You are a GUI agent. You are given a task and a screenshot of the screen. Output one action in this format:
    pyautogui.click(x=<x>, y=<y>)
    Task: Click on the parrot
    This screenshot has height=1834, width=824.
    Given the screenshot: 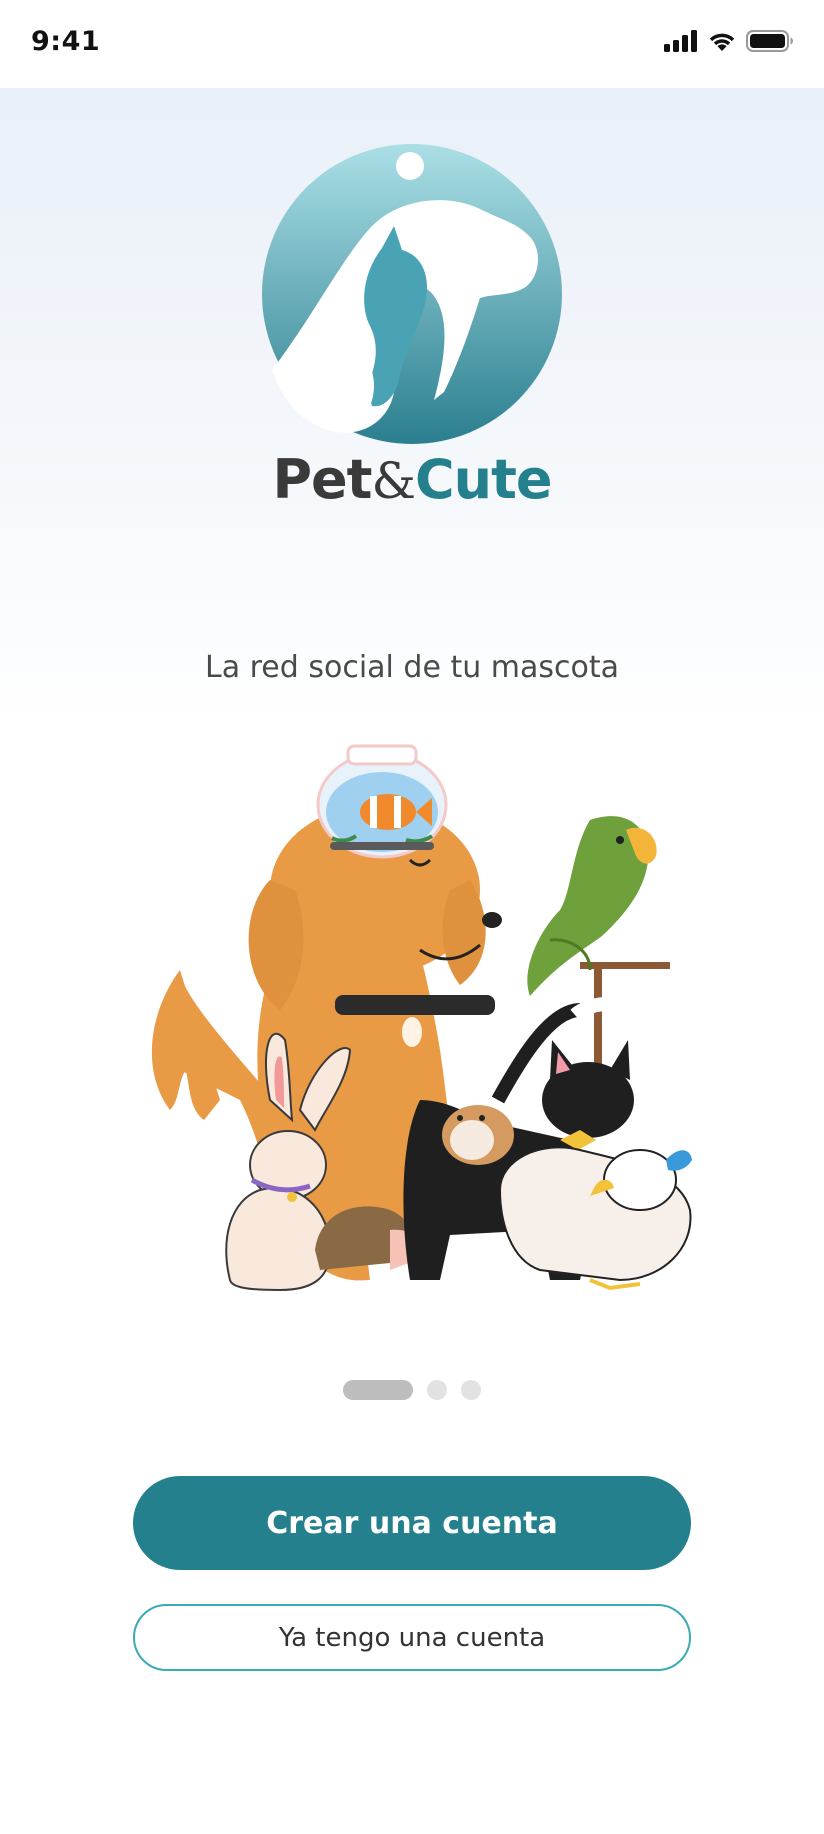 What is the action you would take?
    pyautogui.click(x=592, y=906)
    